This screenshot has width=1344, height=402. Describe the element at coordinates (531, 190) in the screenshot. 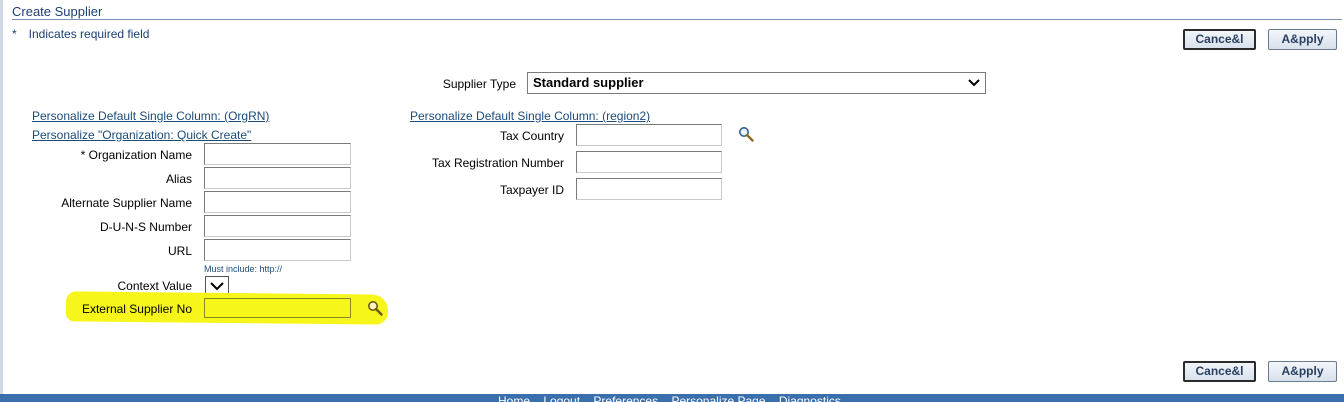

I see `taxpayer-id-label: Taxpayer ID` at that location.